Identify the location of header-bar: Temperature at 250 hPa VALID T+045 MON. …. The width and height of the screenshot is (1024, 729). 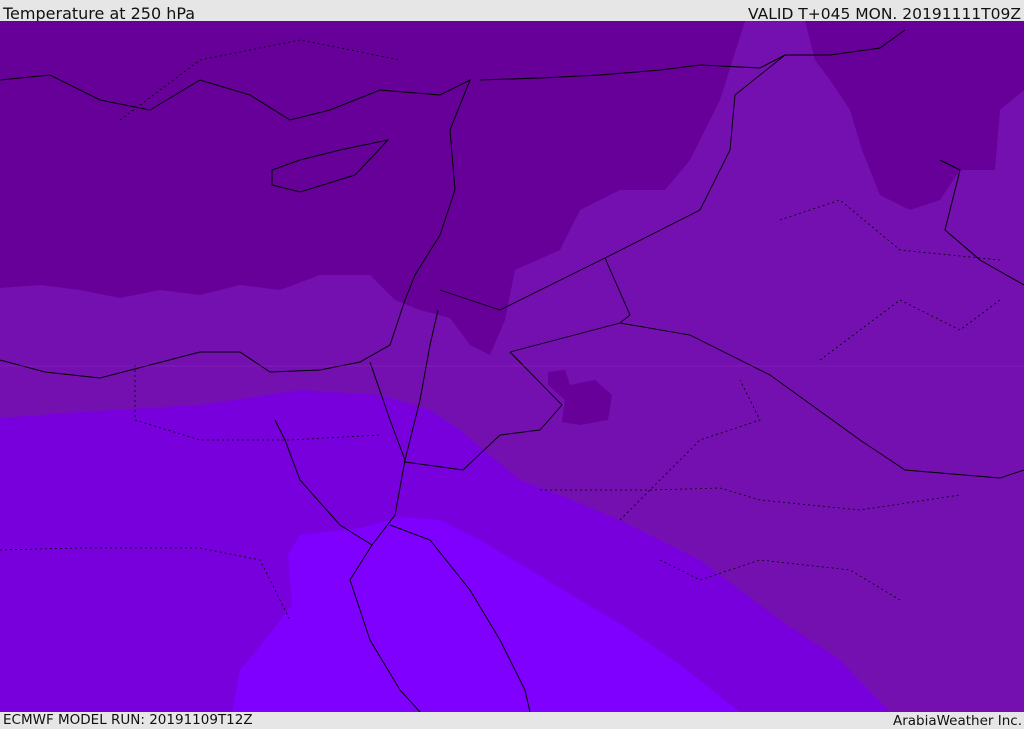
(512, 11).